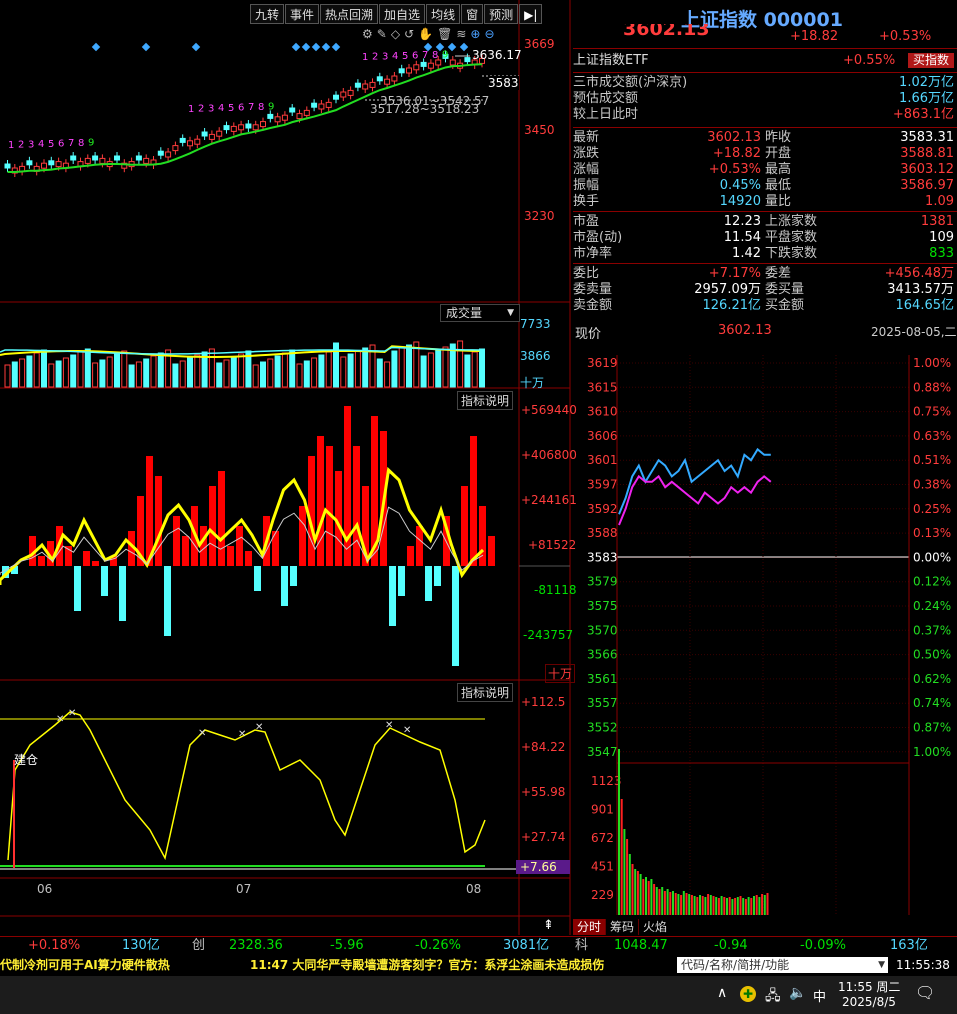  What do you see at coordinates (930, 60) in the screenshot?
I see `buy-index-button: 买指数` at bounding box center [930, 60].